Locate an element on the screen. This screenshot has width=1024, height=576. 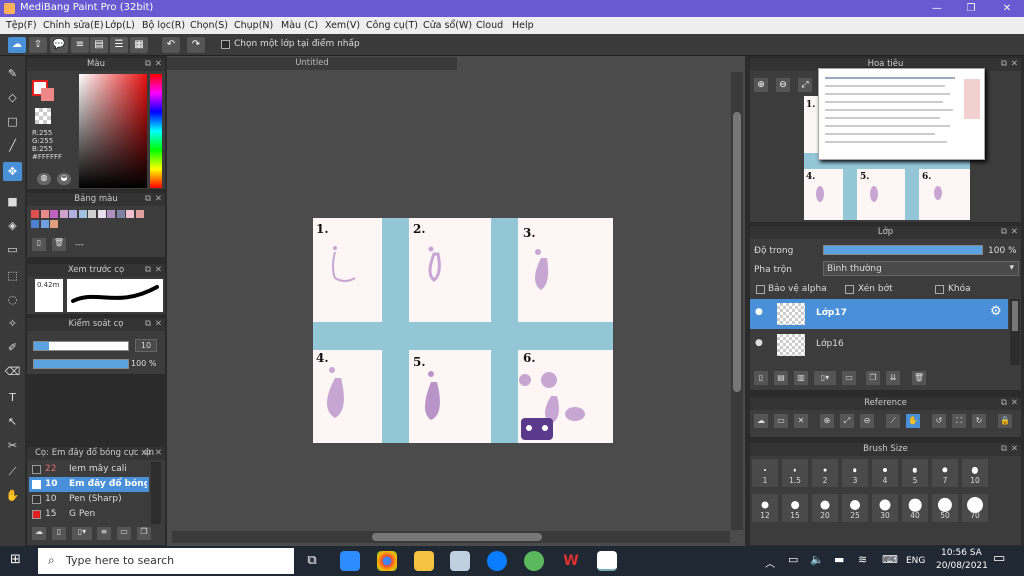
open-folder-icon: ▭ is located at coordinates (781, 421).